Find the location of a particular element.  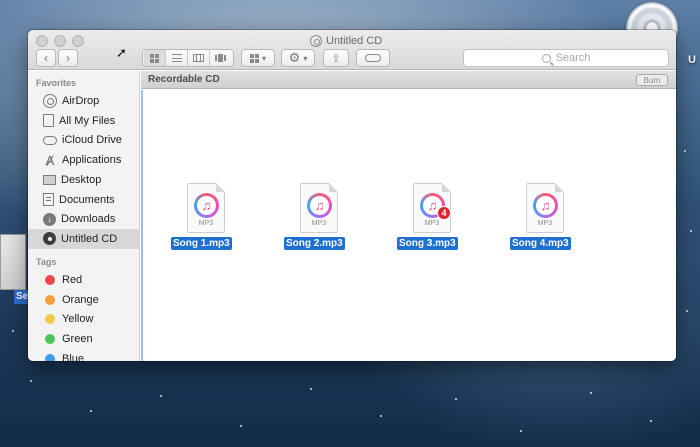

list-icon is located at coordinates (176, 58).